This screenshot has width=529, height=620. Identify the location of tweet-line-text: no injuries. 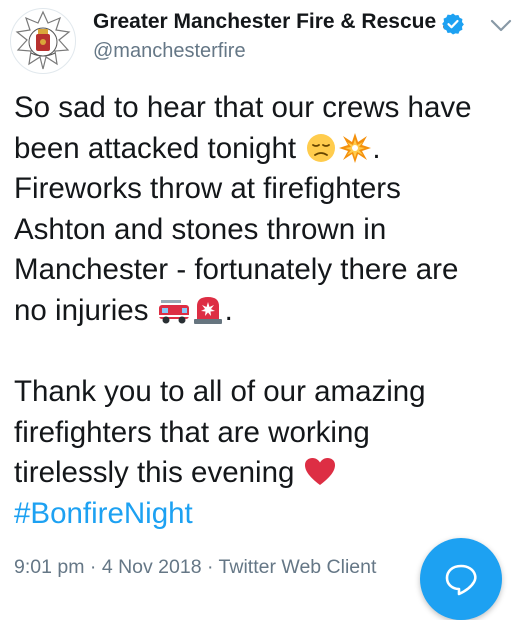
(81, 310).